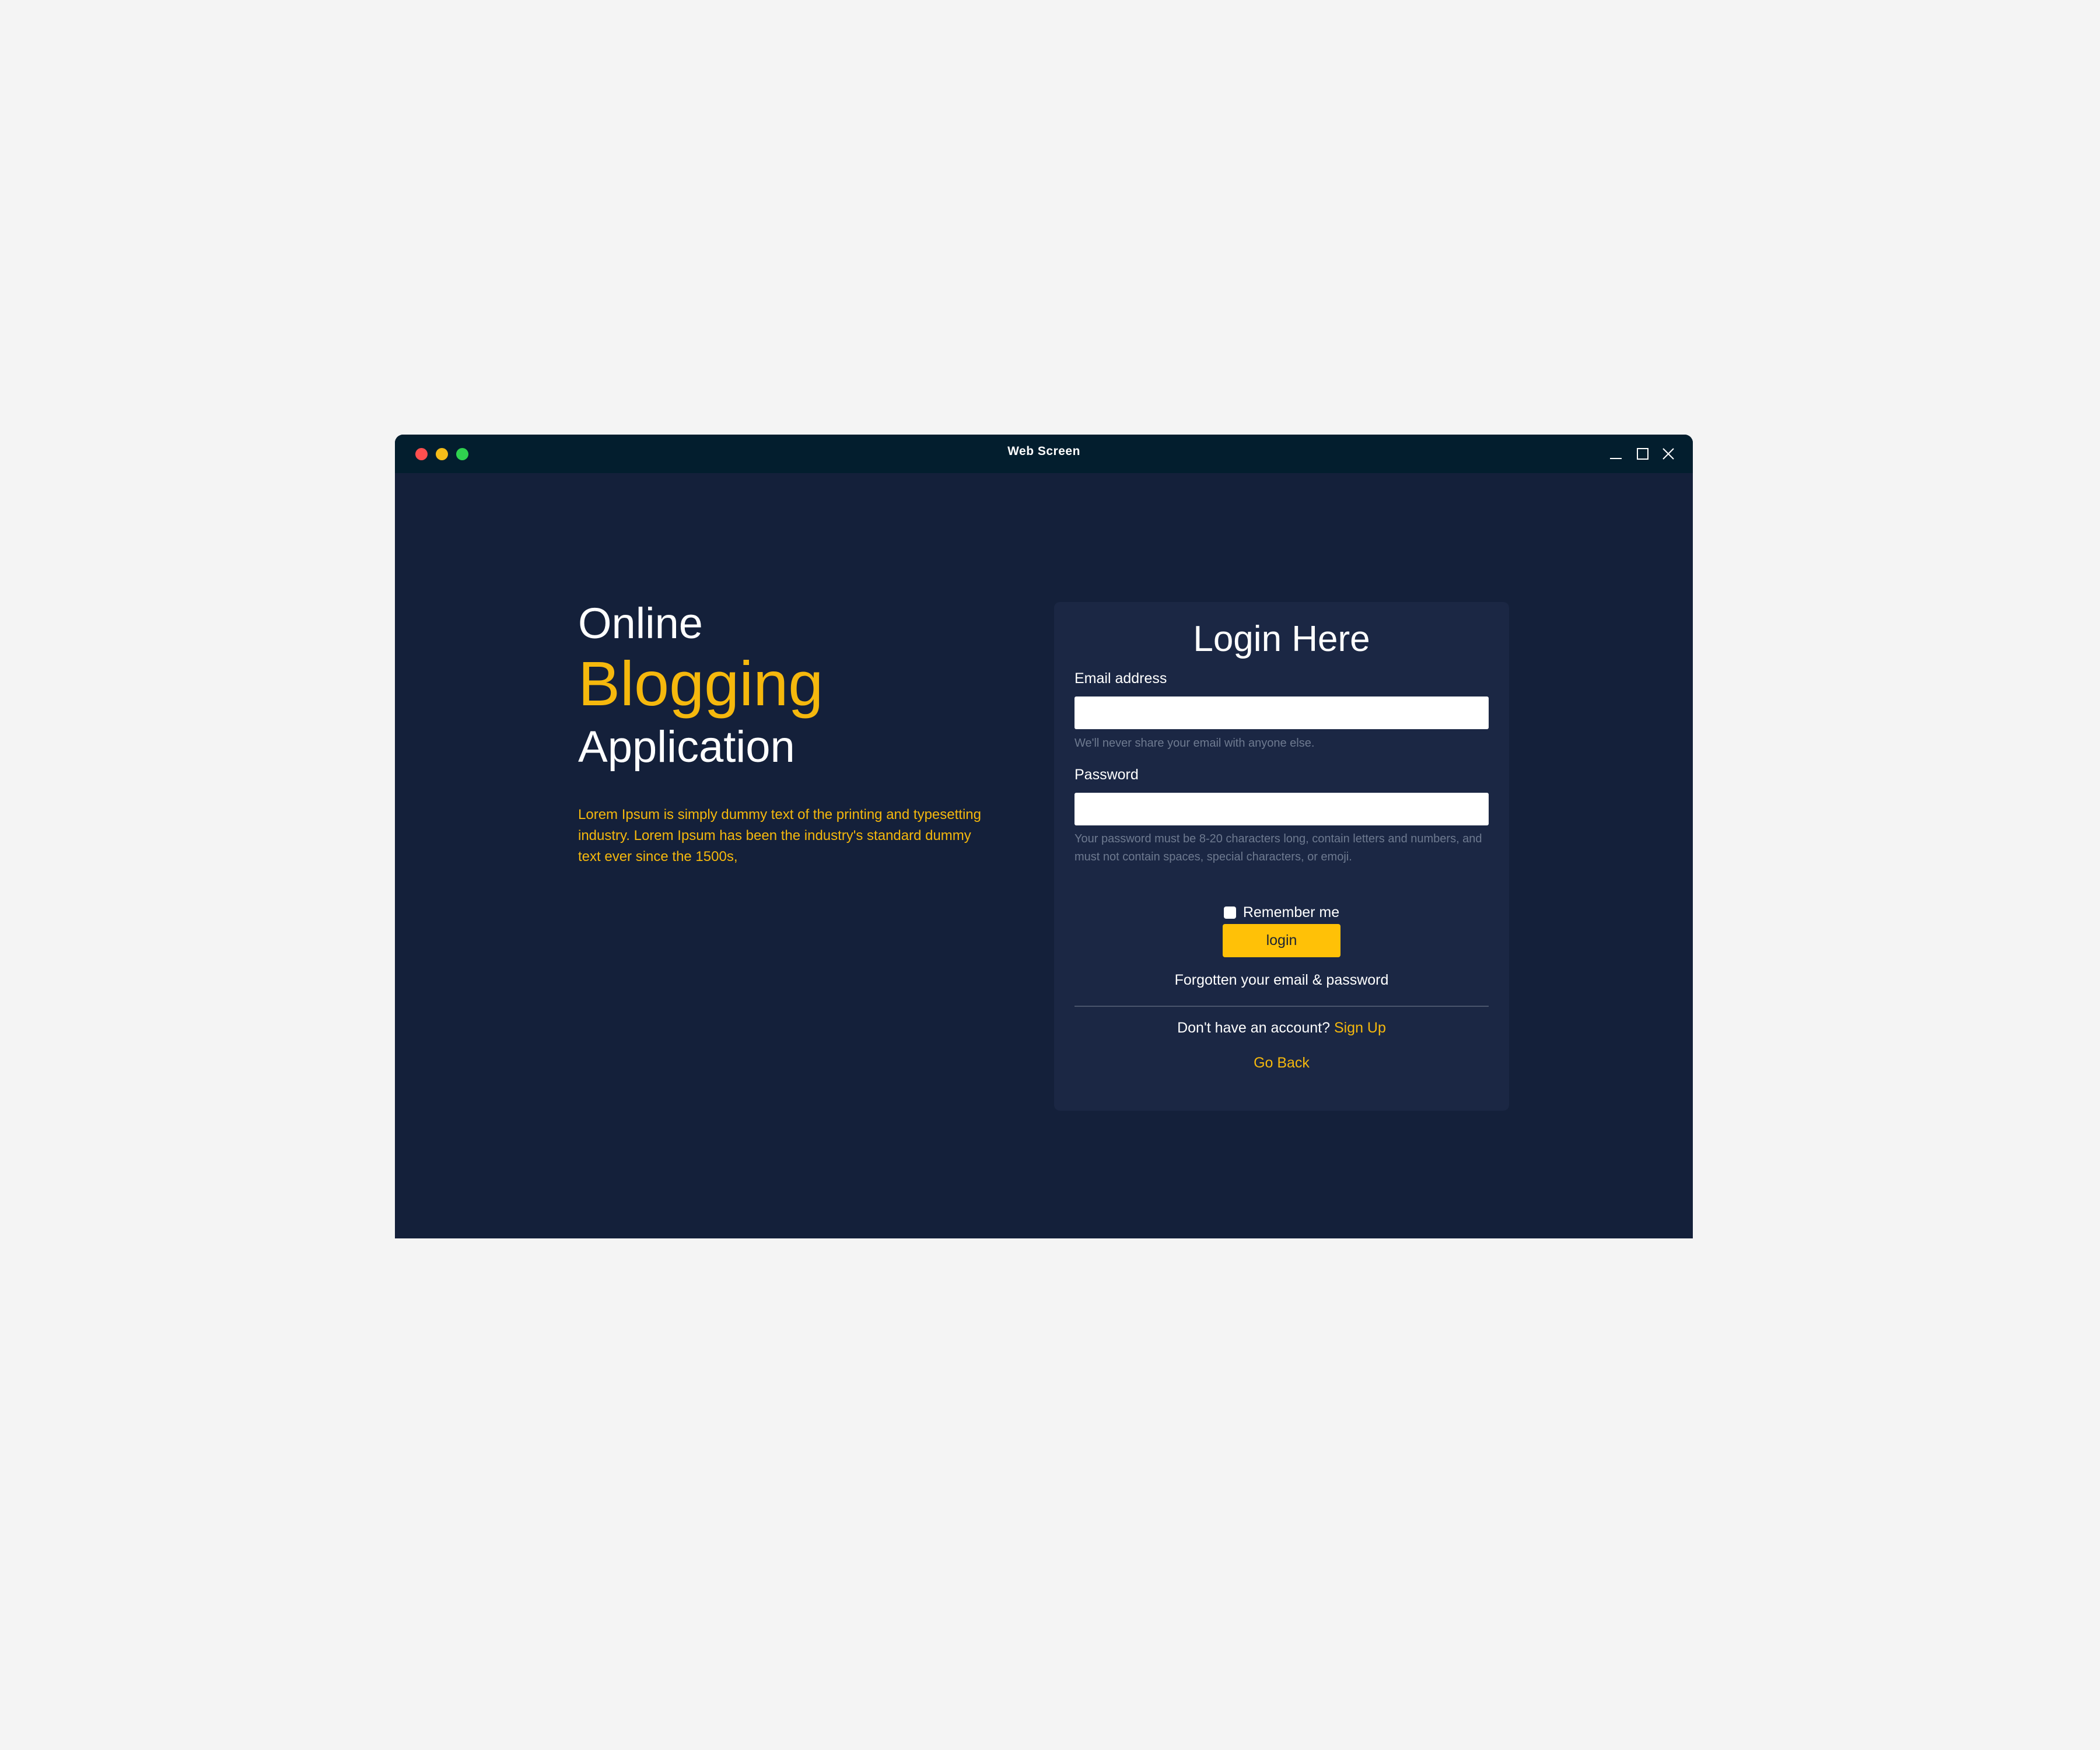  I want to click on close-icon, so click(1668, 453).